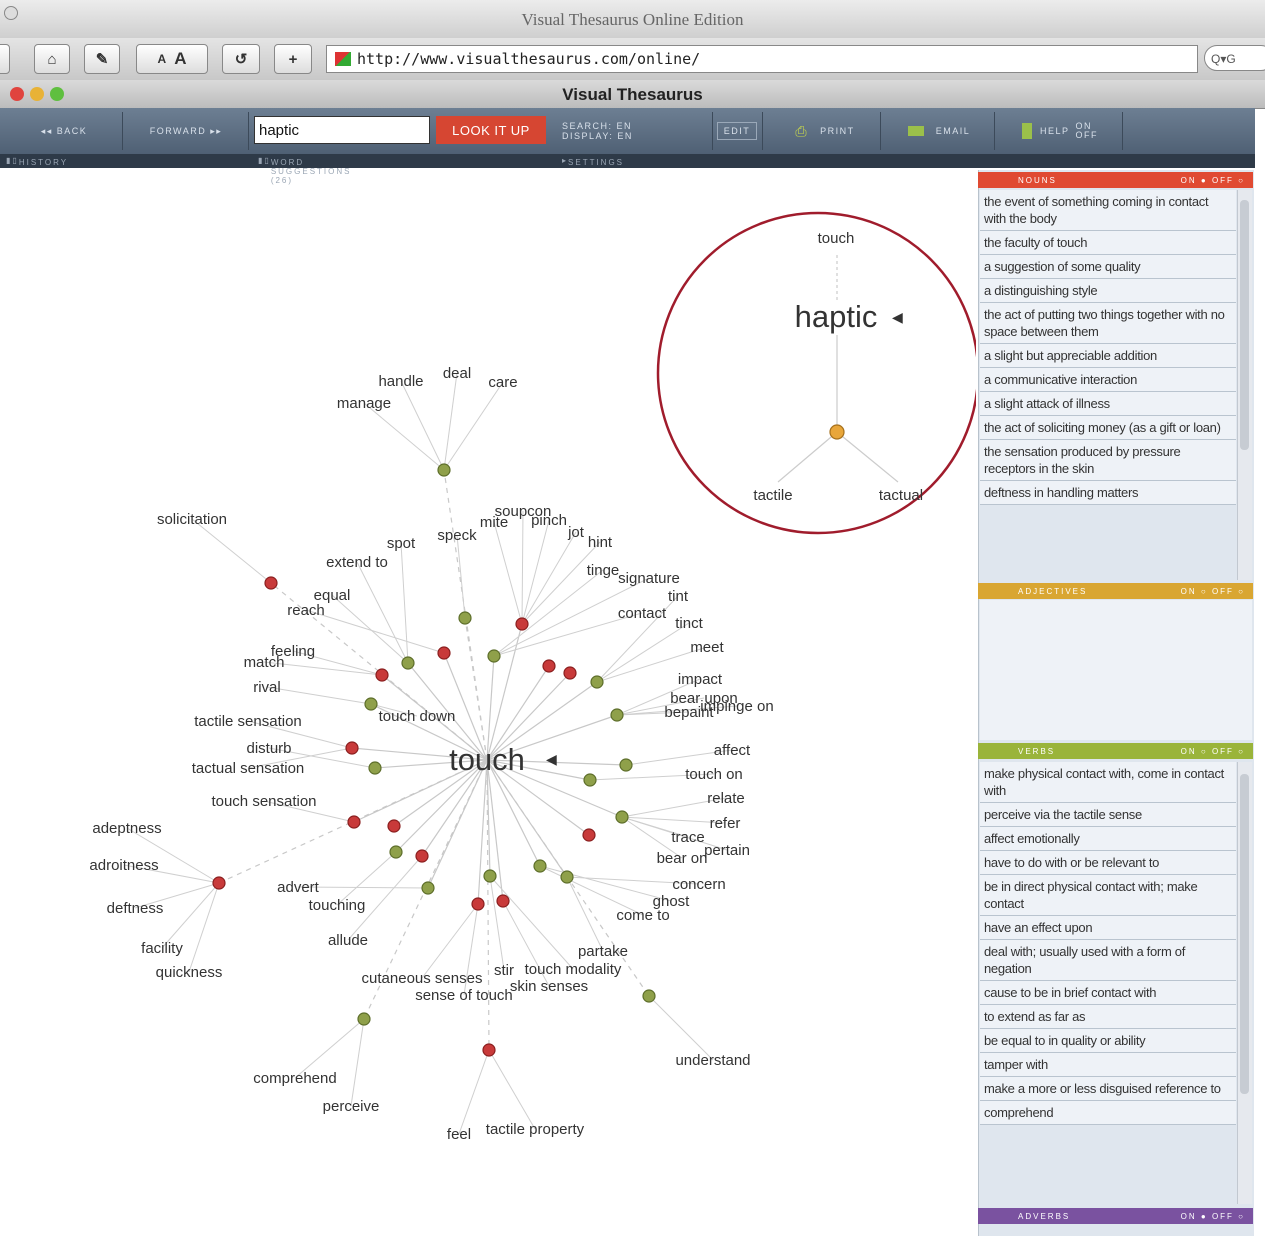 The height and width of the screenshot is (1236, 1265). What do you see at coordinates (901, 495) in the screenshot?
I see `inset-word-right: tactual` at bounding box center [901, 495].